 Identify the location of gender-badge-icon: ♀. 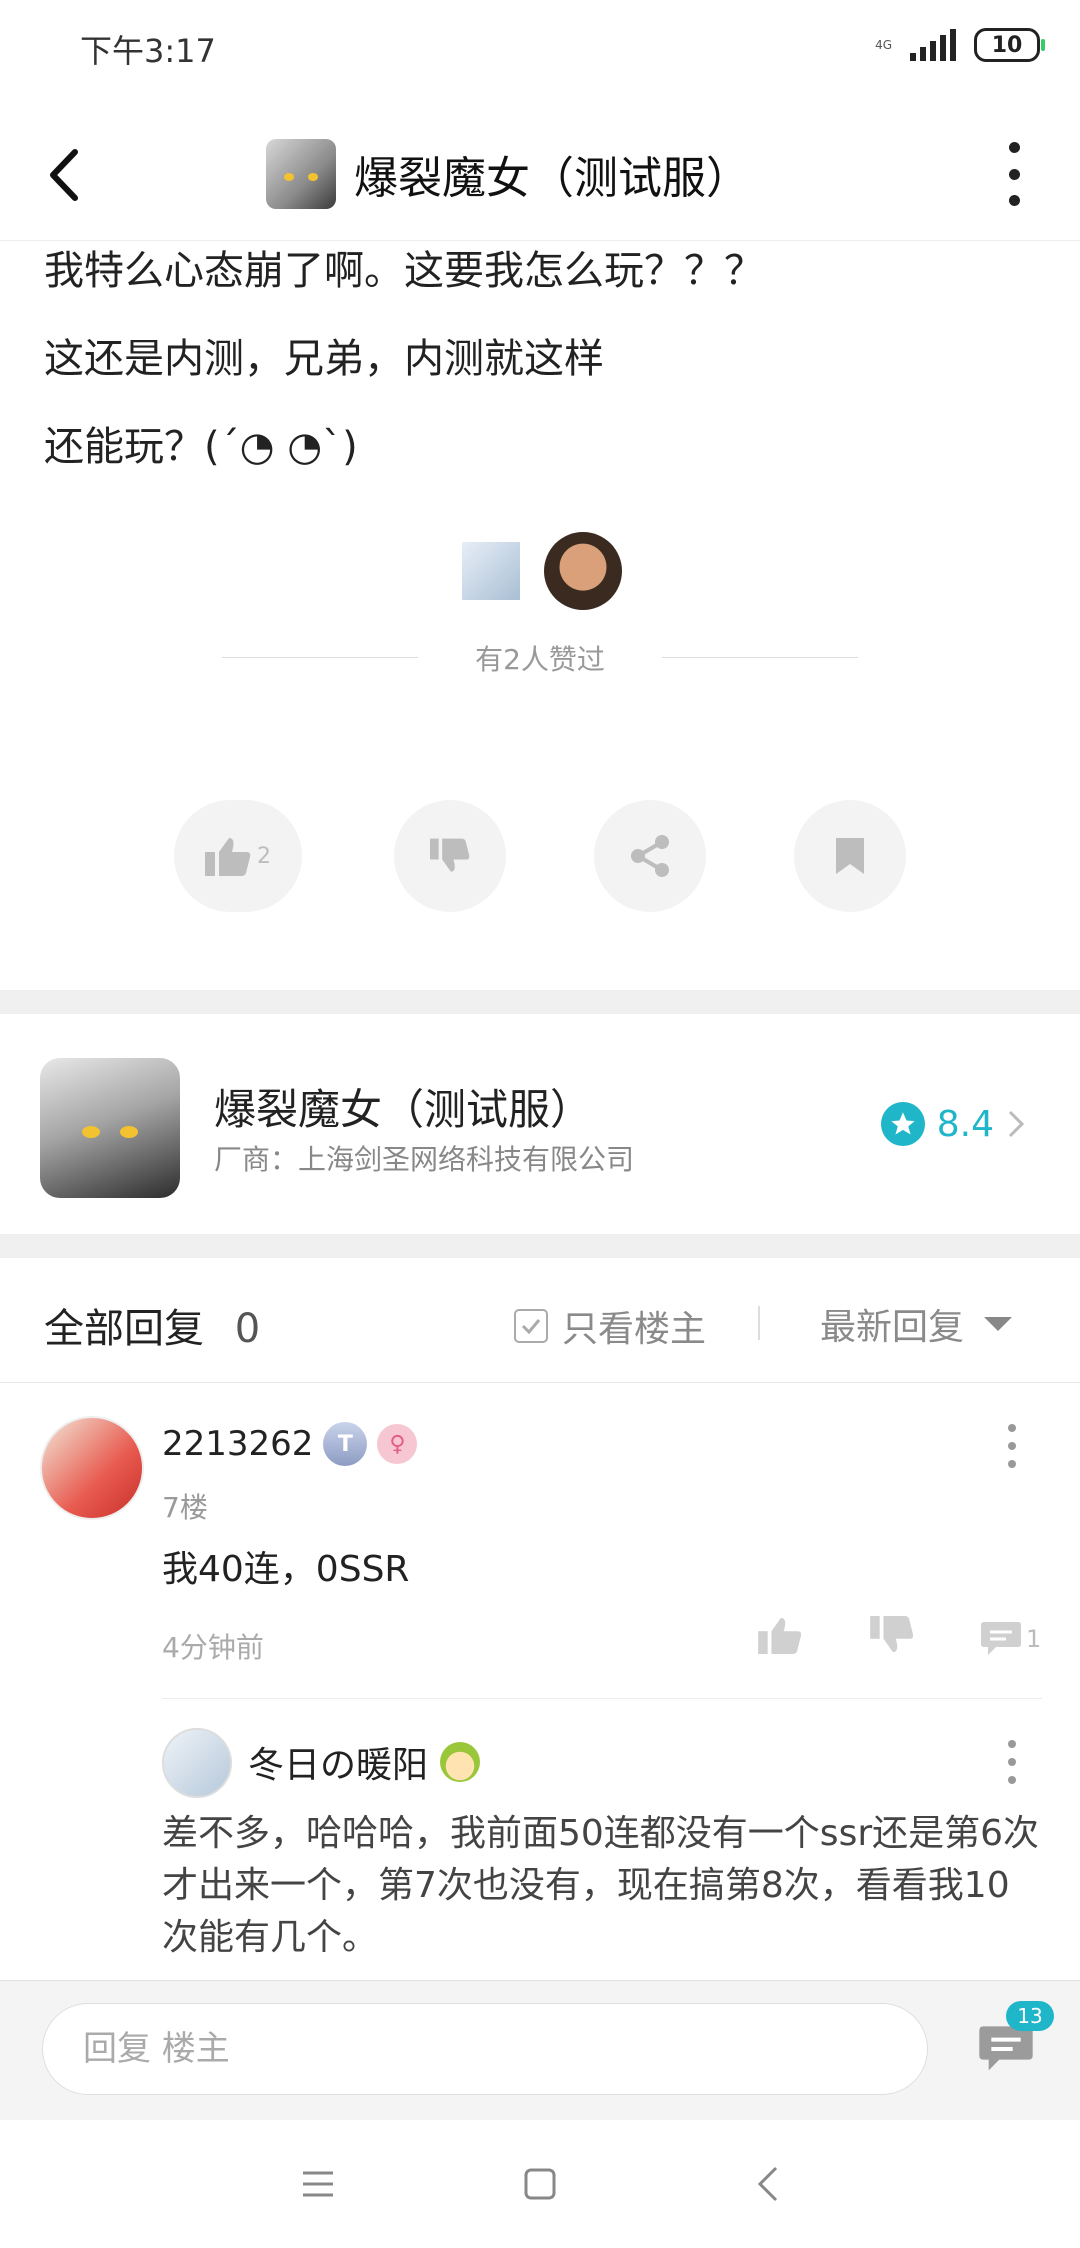
(397, 1444).